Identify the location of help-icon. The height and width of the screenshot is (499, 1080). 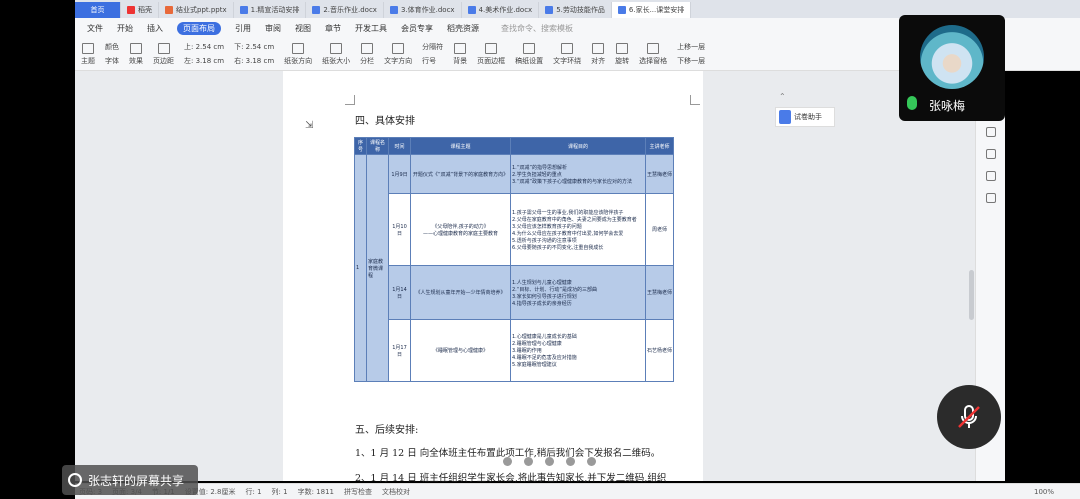
(990, 154).